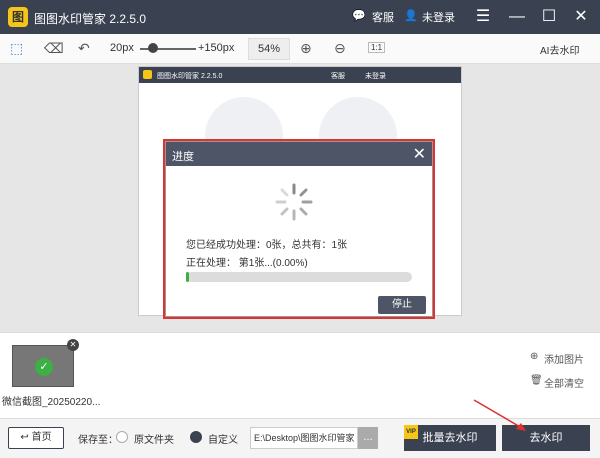 This screenshot has height=458, width=600. I want to click on app-logo: 图, so click(18, 17).